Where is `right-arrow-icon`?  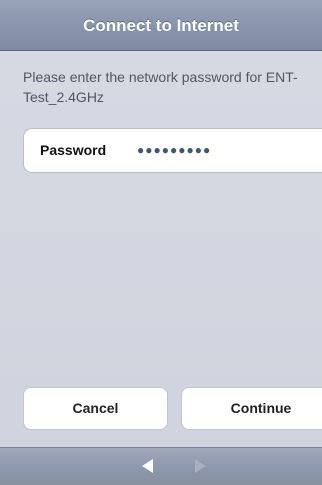
right-arrow-icon is located at coordinates (200, 466).